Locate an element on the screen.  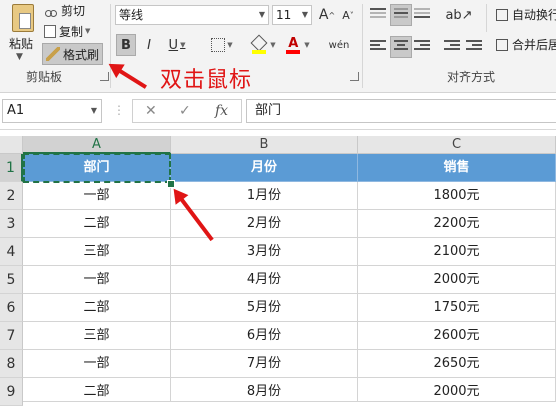
cell-c2: 1800元 is located at coordinates (457, 196).